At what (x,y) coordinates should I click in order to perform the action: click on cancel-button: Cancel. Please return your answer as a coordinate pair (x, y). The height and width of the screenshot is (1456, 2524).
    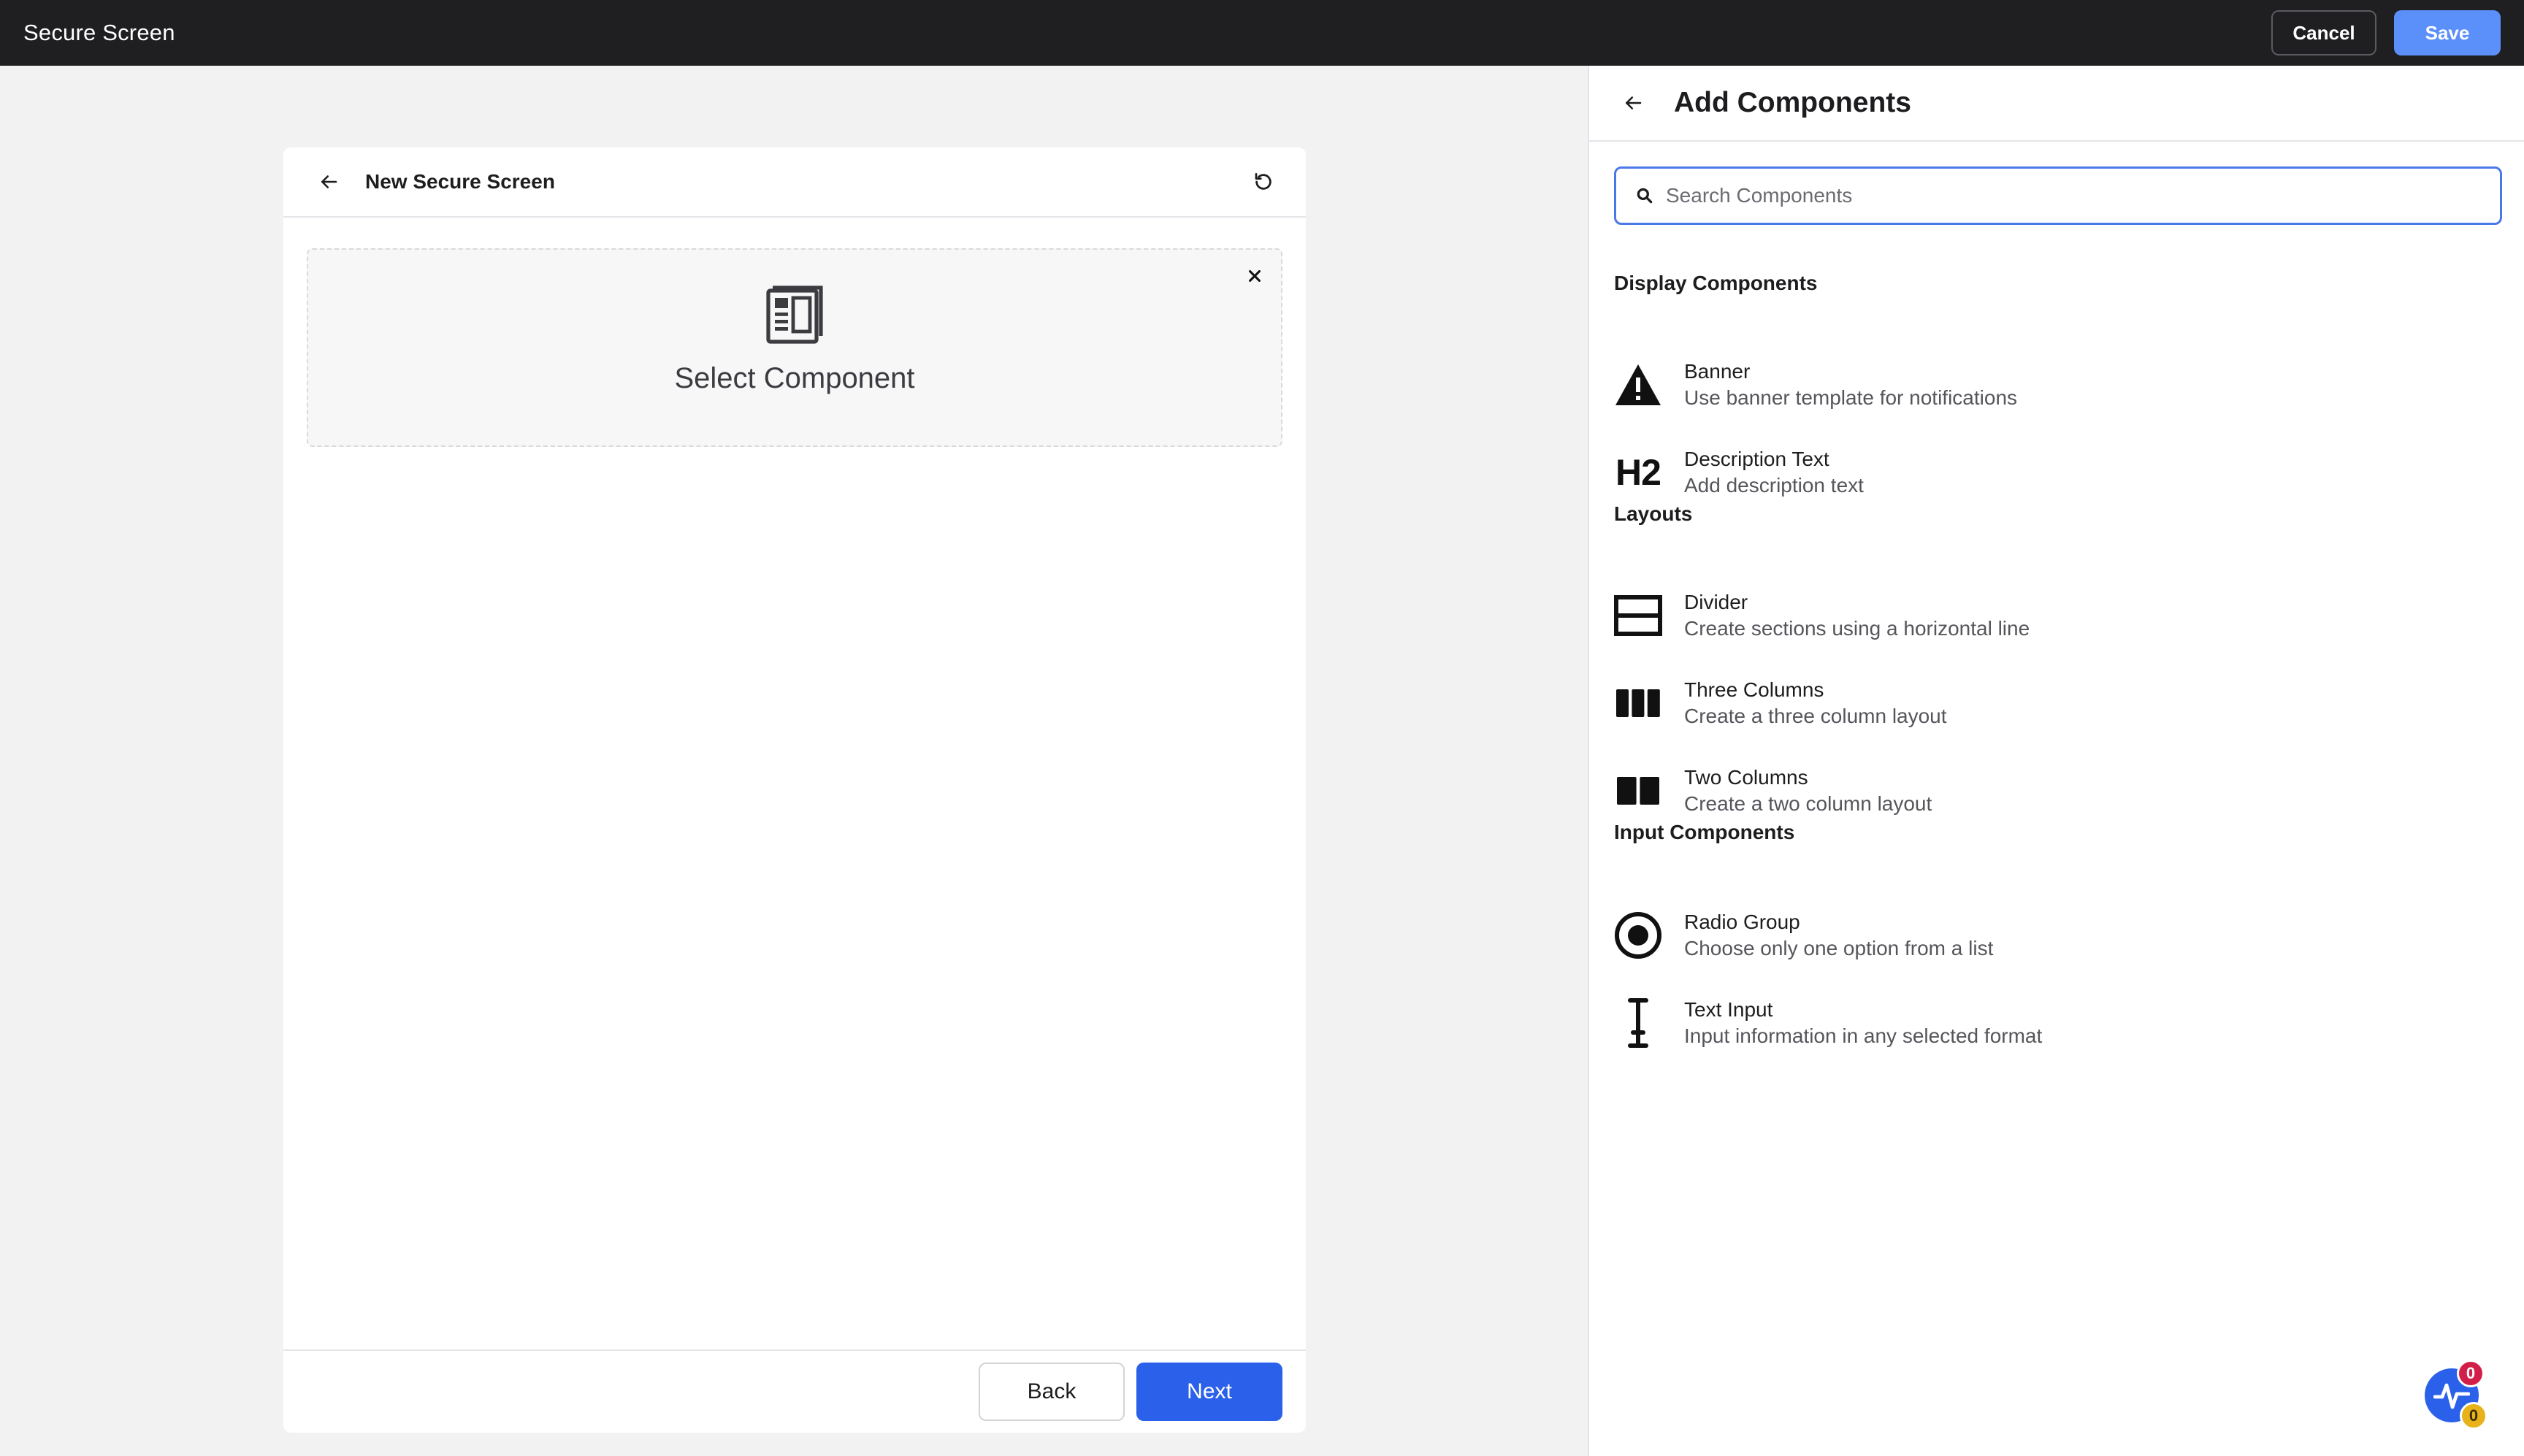
    Looking at the image, I should click on (2323, 32).